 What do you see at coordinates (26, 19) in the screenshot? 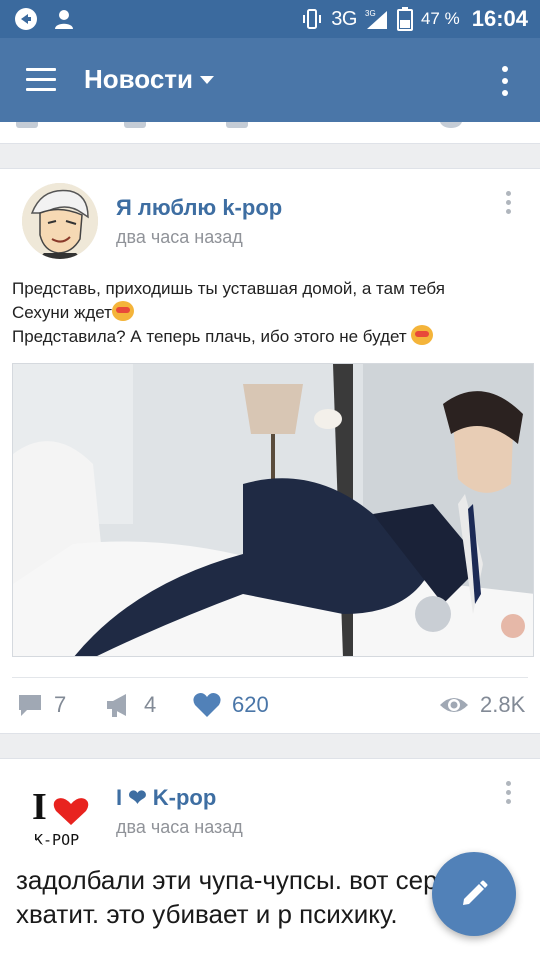
I see `back-circle-icon` at bounding box center [26, 19].